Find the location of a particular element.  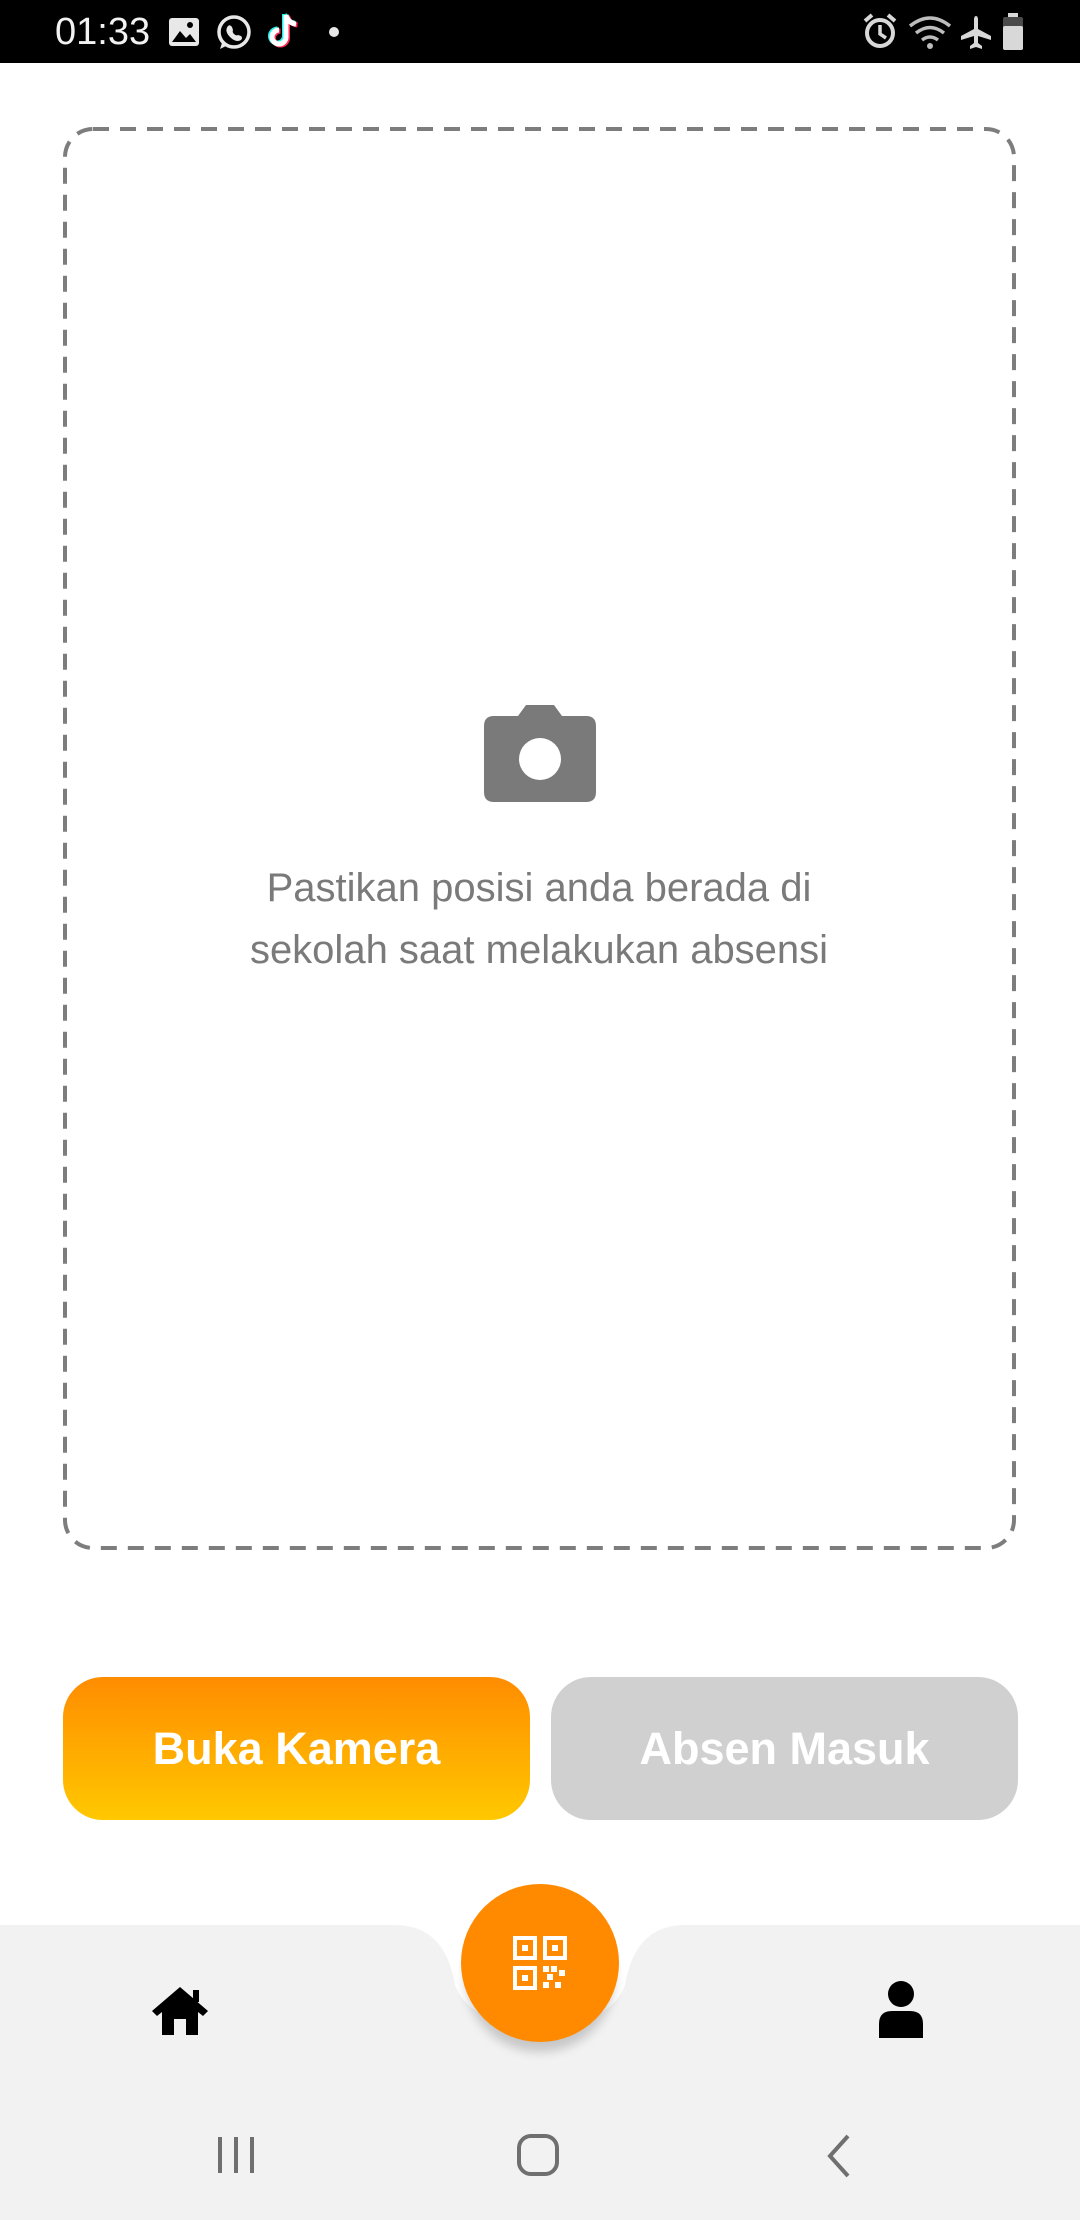

profile-icon is located at coordinates (901, 2009).